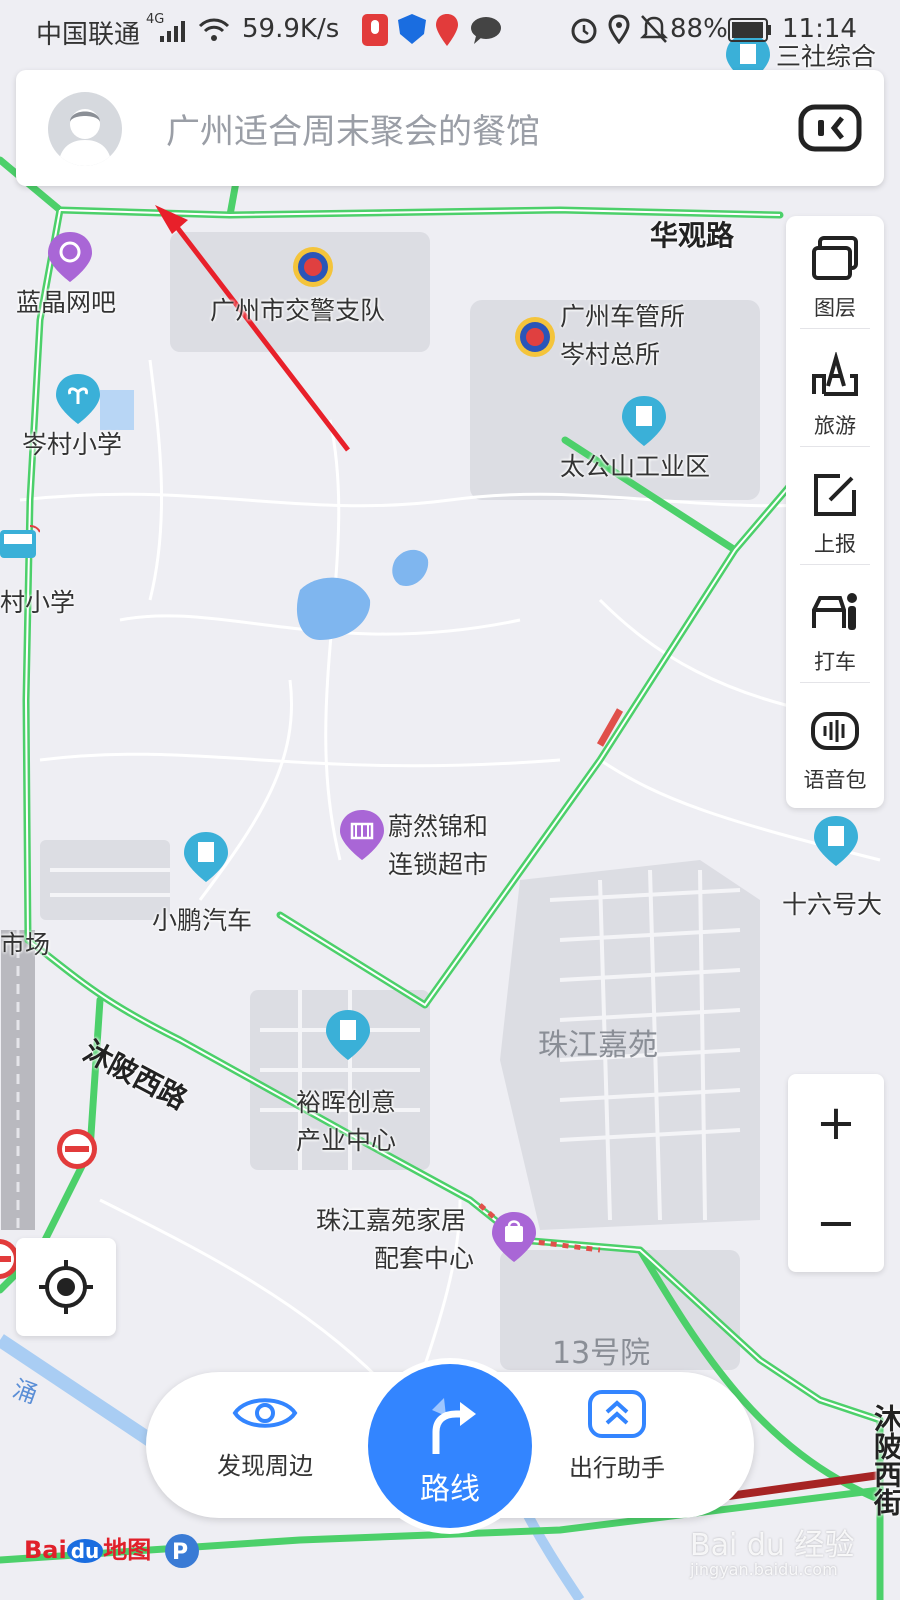 The image size is (900, 1600). What do you see at coordinates (291, 29) in the screenshot?
I see `network-speed: 59.9K/s` at bounding box center [291, 29].